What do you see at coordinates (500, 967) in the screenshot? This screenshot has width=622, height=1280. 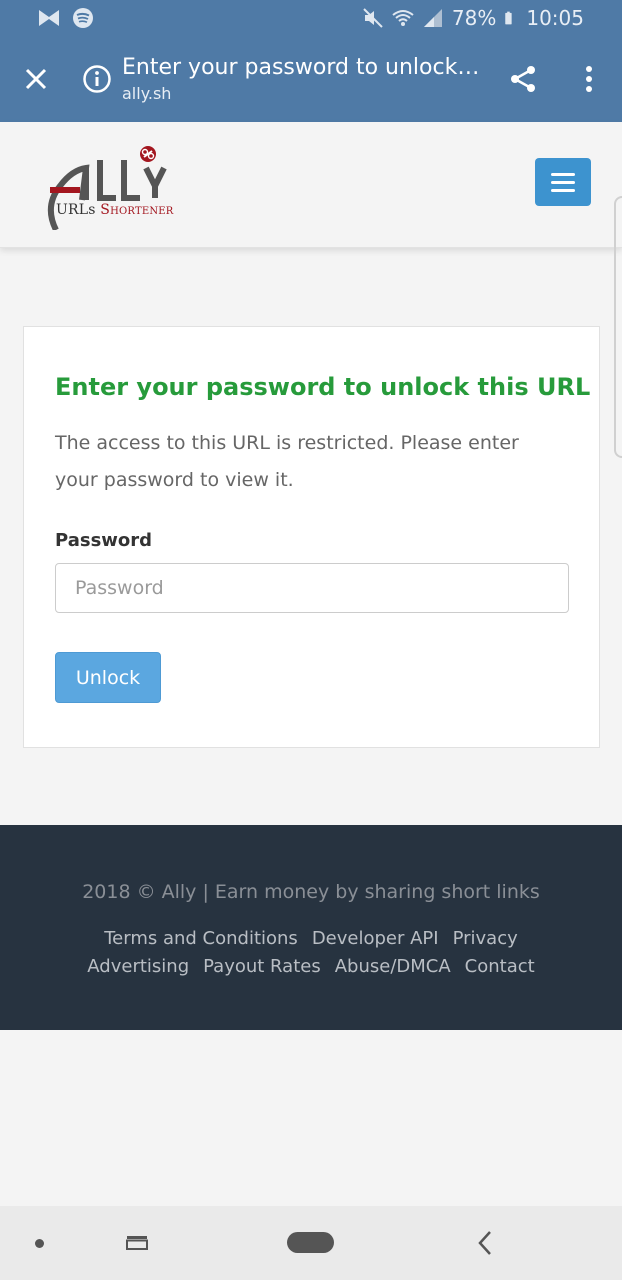 I see `footer-link-contact: Contact` at bounding box center [500, 967].